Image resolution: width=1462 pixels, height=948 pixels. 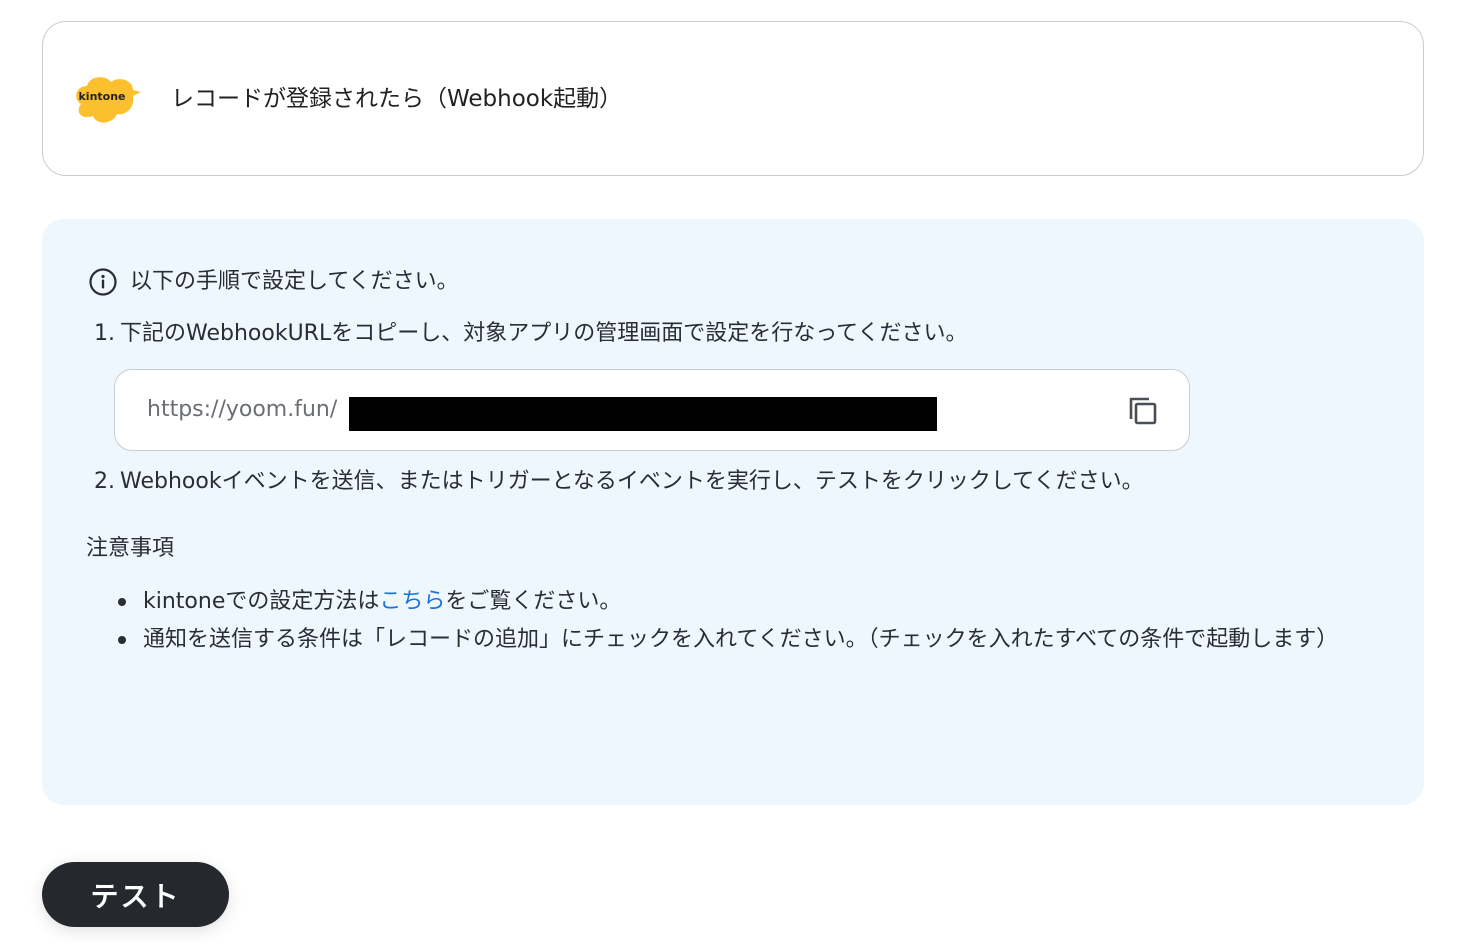 I want to click on instructions-heading-text: 以下の手順で設定してください。, so click(x=294, y=281).